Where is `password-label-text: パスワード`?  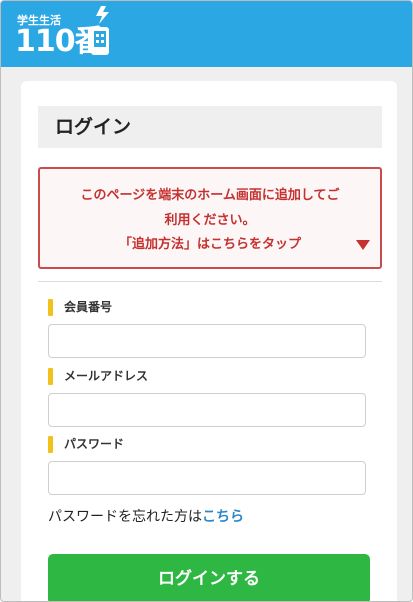
password-label-text: パスワード is located at coordinates (94, 444).